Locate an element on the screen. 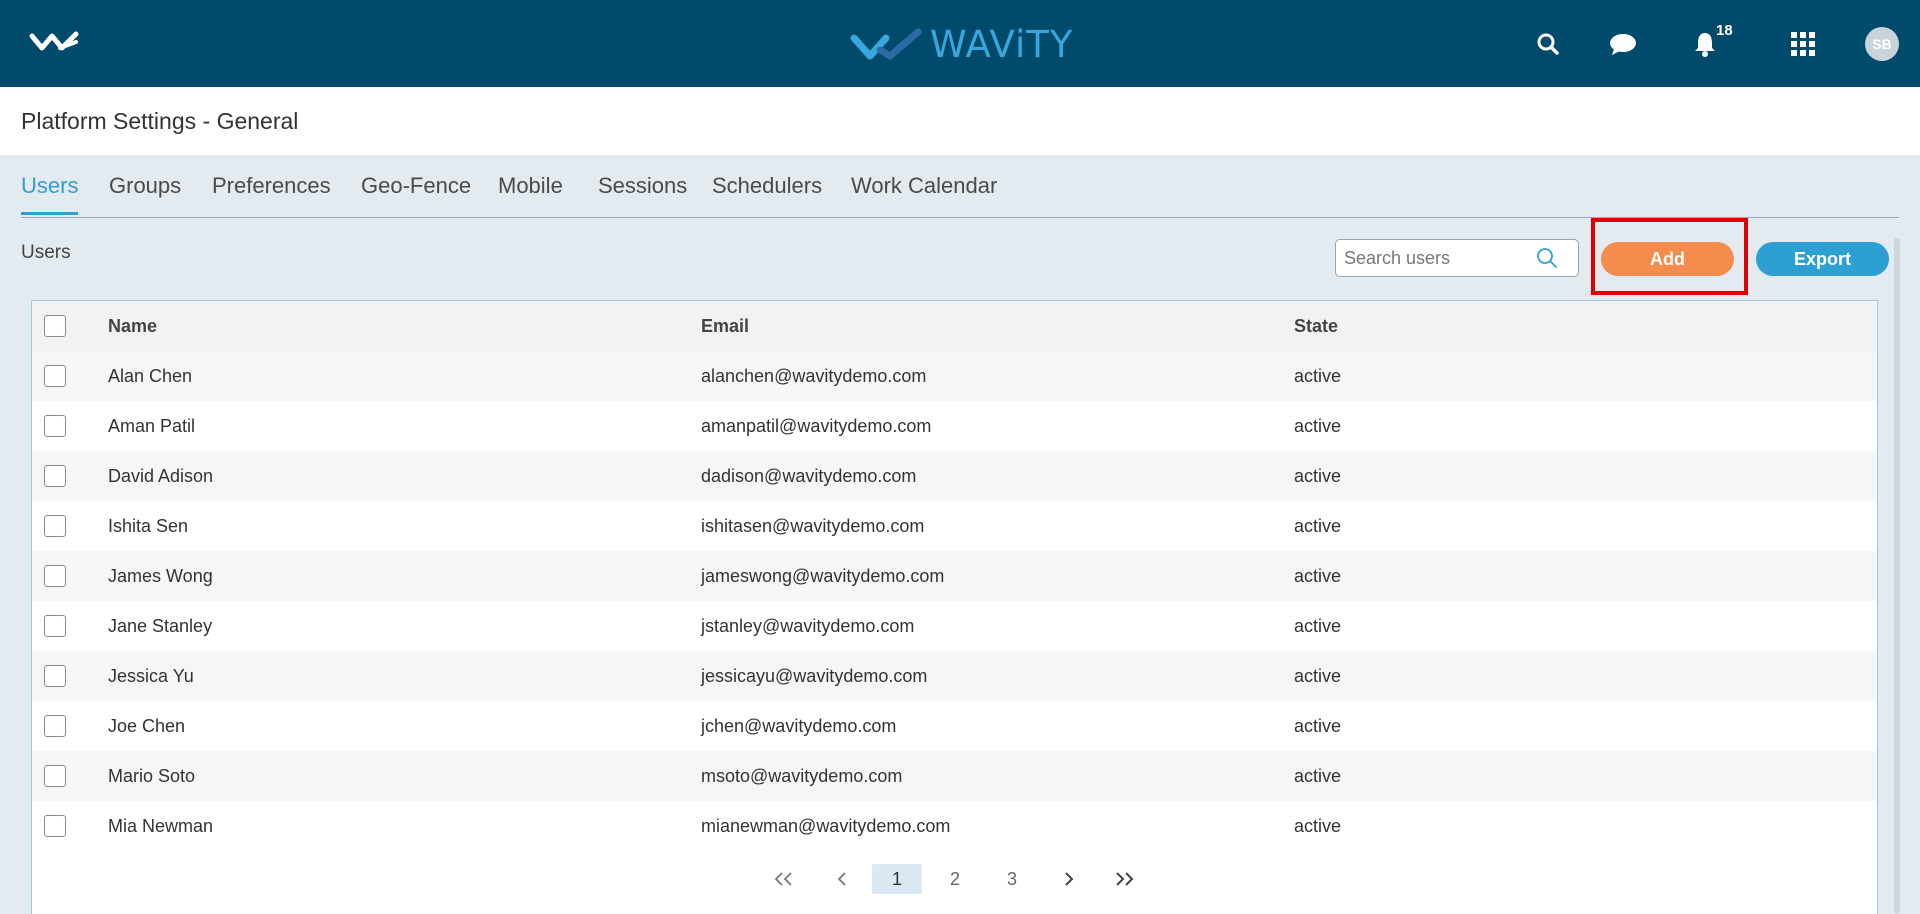  tab-sessions: Sessions is located at coordinates (642, 186).